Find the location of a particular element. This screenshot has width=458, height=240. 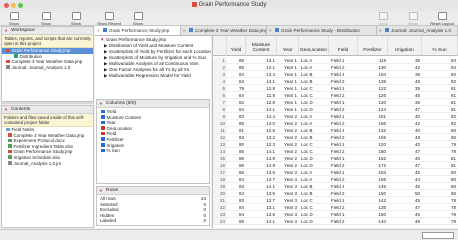

table-cell: Year 2 is located at coordinates (288, 151).